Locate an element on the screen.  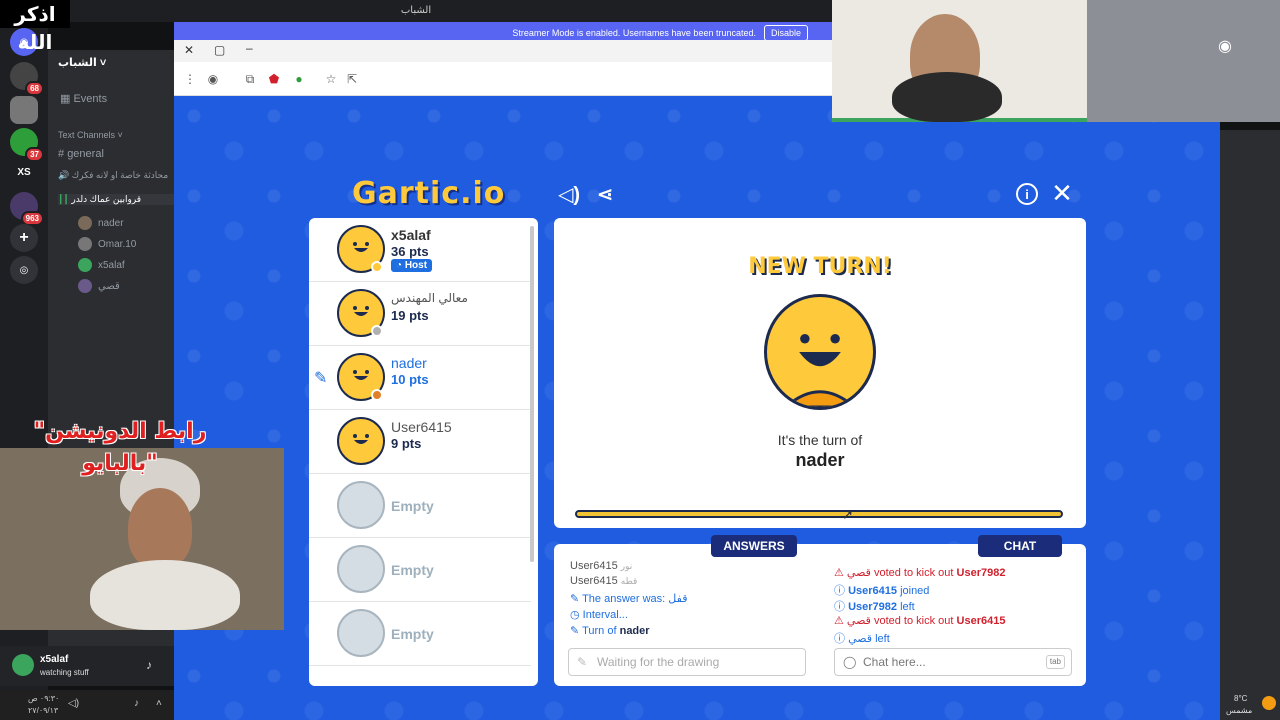
player-row: User6415 9 pts is located at coordinates (420, 442).